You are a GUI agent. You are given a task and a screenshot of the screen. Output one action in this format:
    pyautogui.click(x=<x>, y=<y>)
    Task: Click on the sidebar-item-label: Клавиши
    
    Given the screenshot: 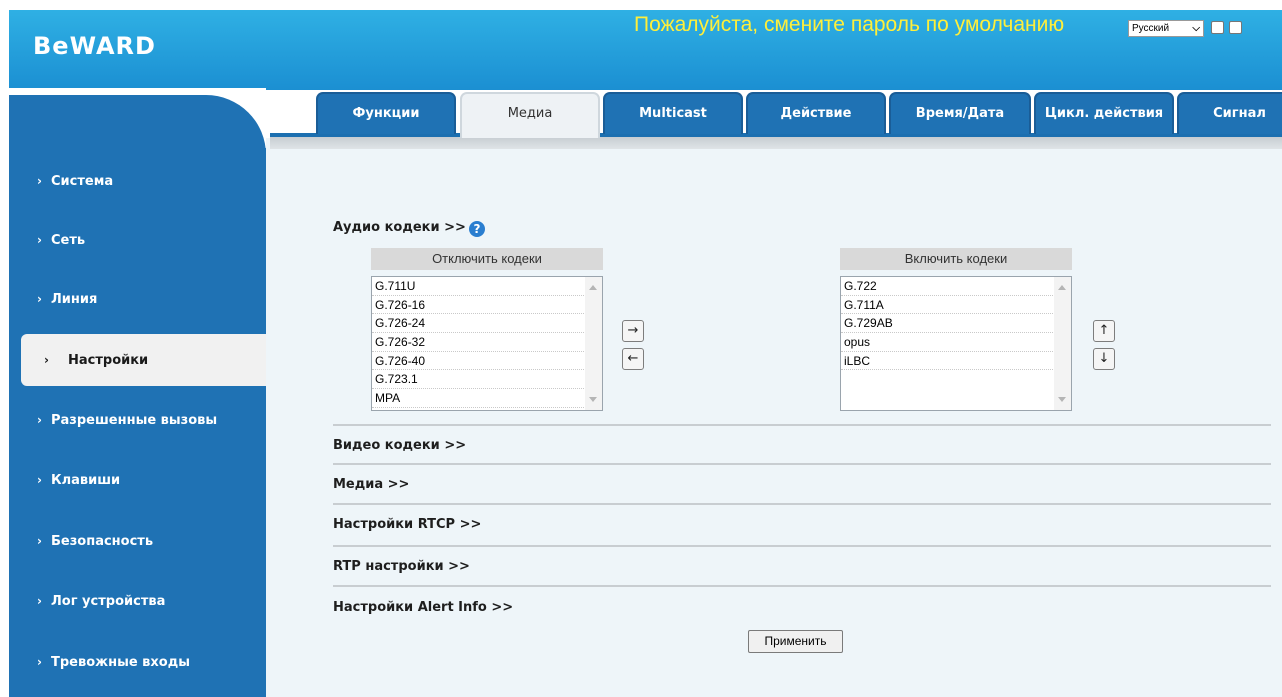 What is the action you would take?
    pyautogui.click(x=86, y=480)
    